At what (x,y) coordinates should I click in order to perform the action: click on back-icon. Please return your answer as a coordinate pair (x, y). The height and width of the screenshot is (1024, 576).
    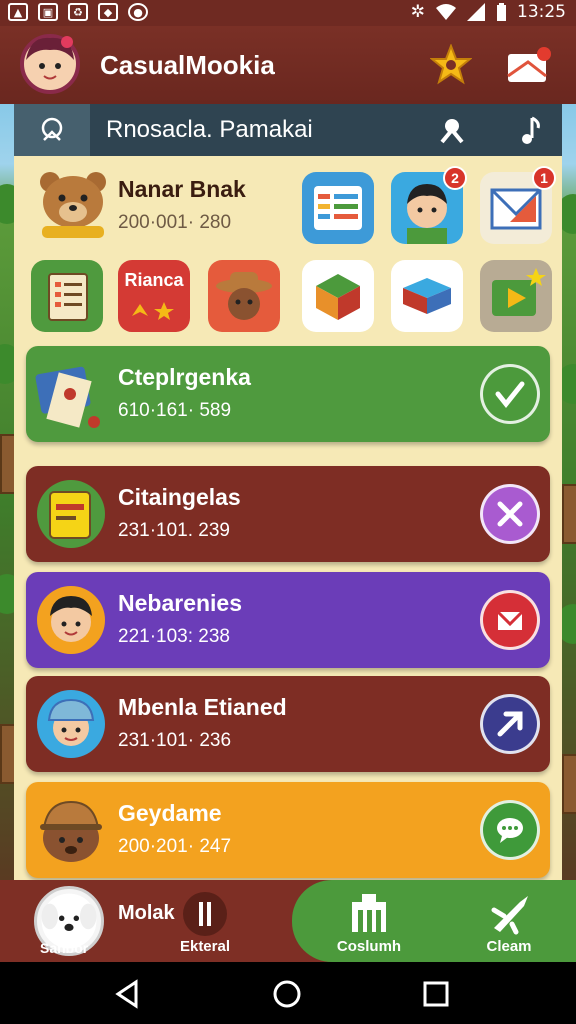
    Looking at the image, I should click on (128, 994).